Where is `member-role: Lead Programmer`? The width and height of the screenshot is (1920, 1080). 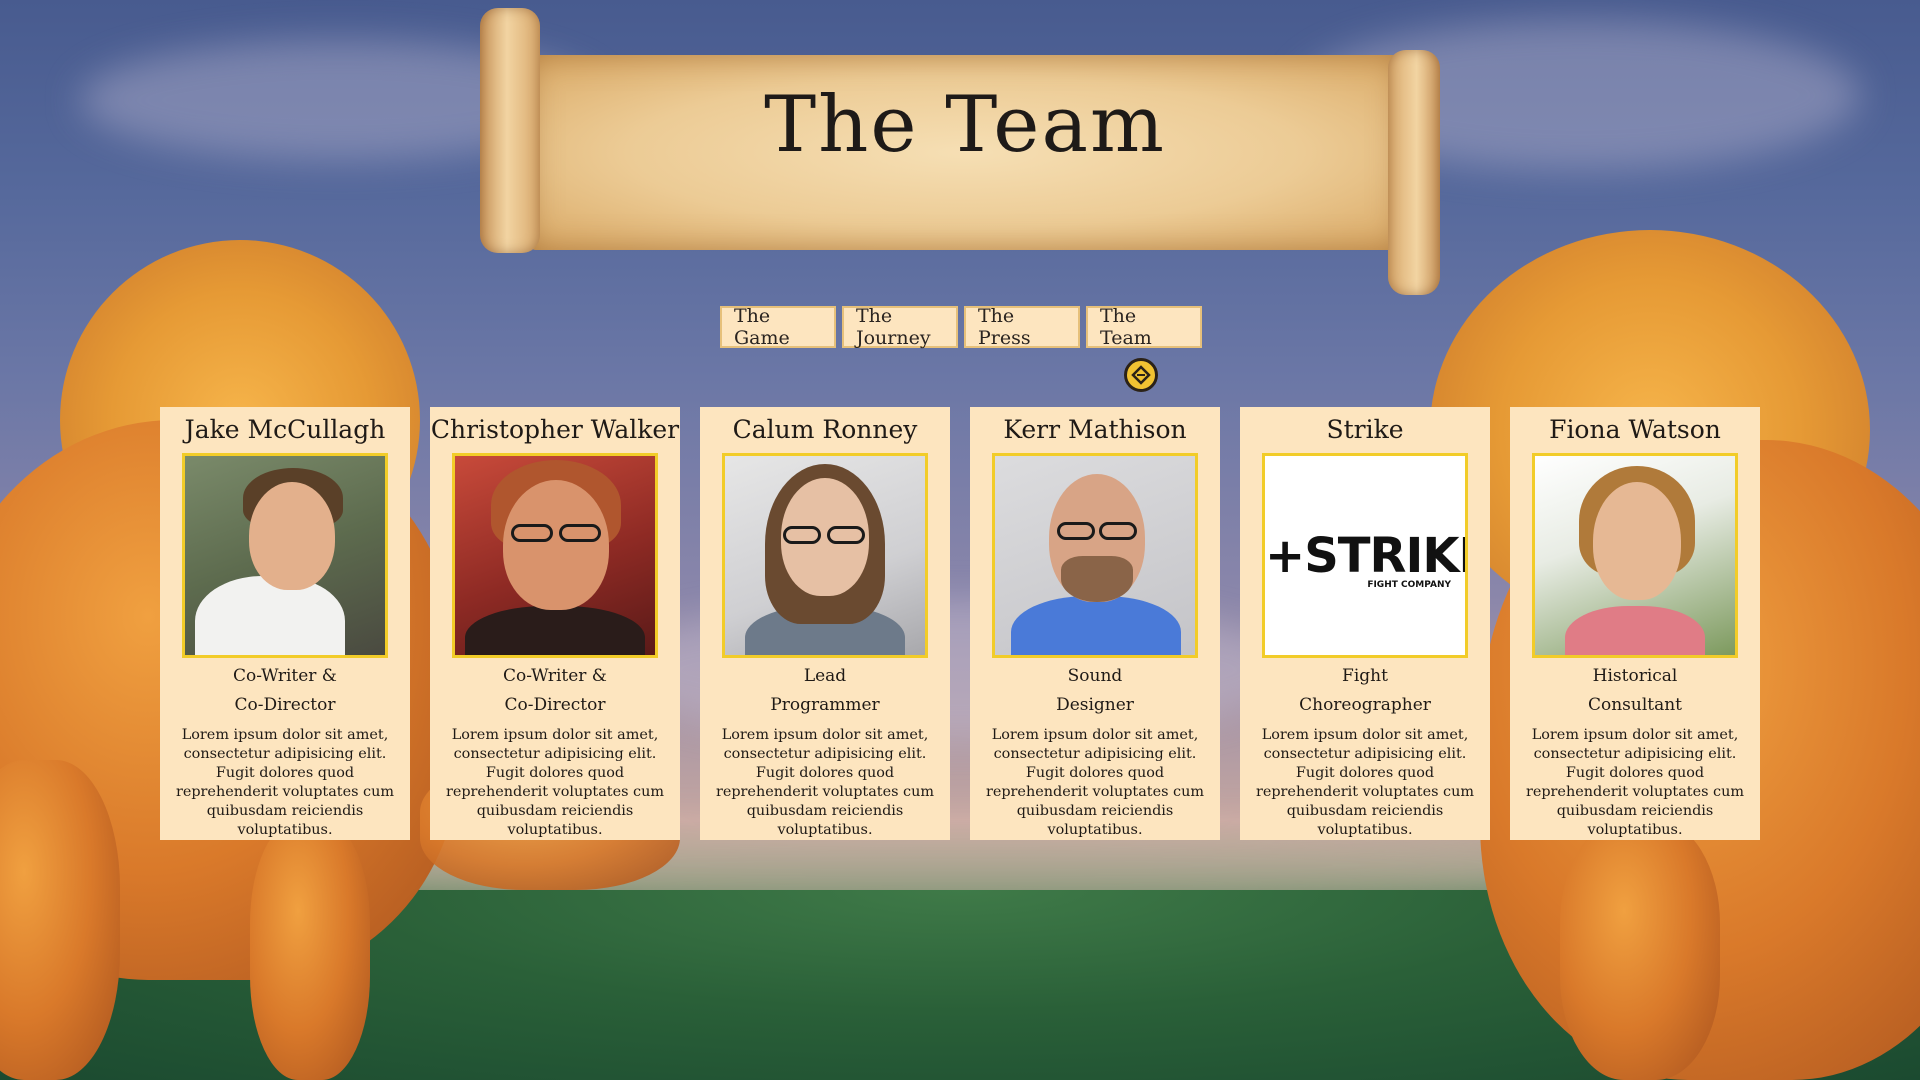 member-role: Lead Programmer is located at coordinates (825, 691).